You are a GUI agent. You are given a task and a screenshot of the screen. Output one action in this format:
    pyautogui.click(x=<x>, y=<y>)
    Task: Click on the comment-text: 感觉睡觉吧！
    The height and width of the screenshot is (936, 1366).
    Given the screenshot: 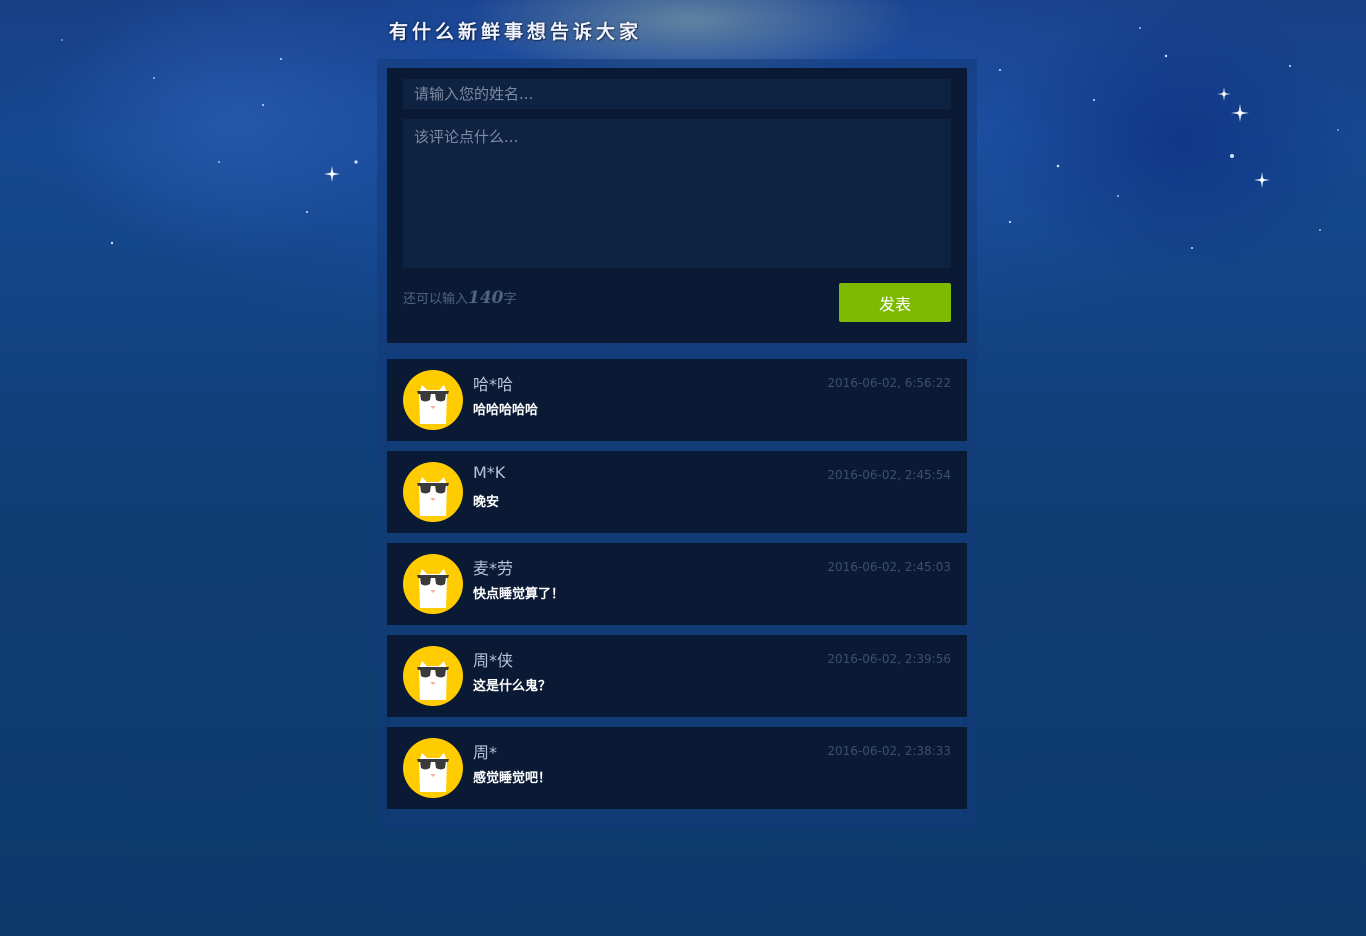 What is the action you would take?
    pyautogui.click(x=512, y=778)
    